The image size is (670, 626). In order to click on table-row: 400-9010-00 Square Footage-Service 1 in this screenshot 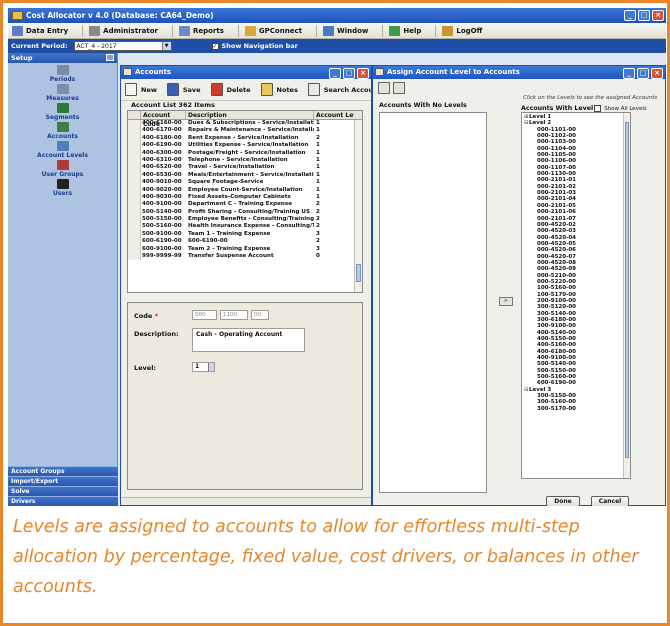, I will do `click(245, 183)`.